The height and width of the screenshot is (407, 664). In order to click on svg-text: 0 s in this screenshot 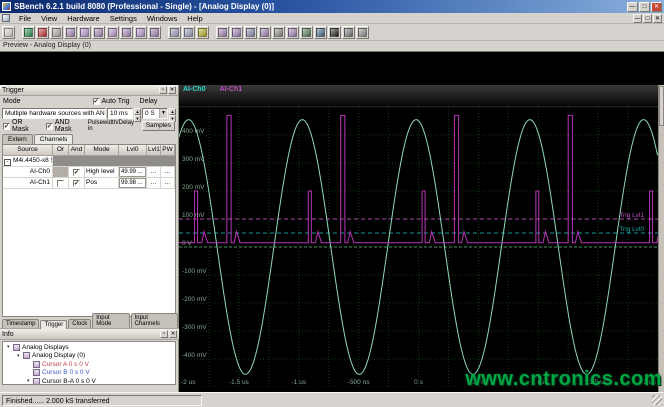, I will do `click(418, 382)`.